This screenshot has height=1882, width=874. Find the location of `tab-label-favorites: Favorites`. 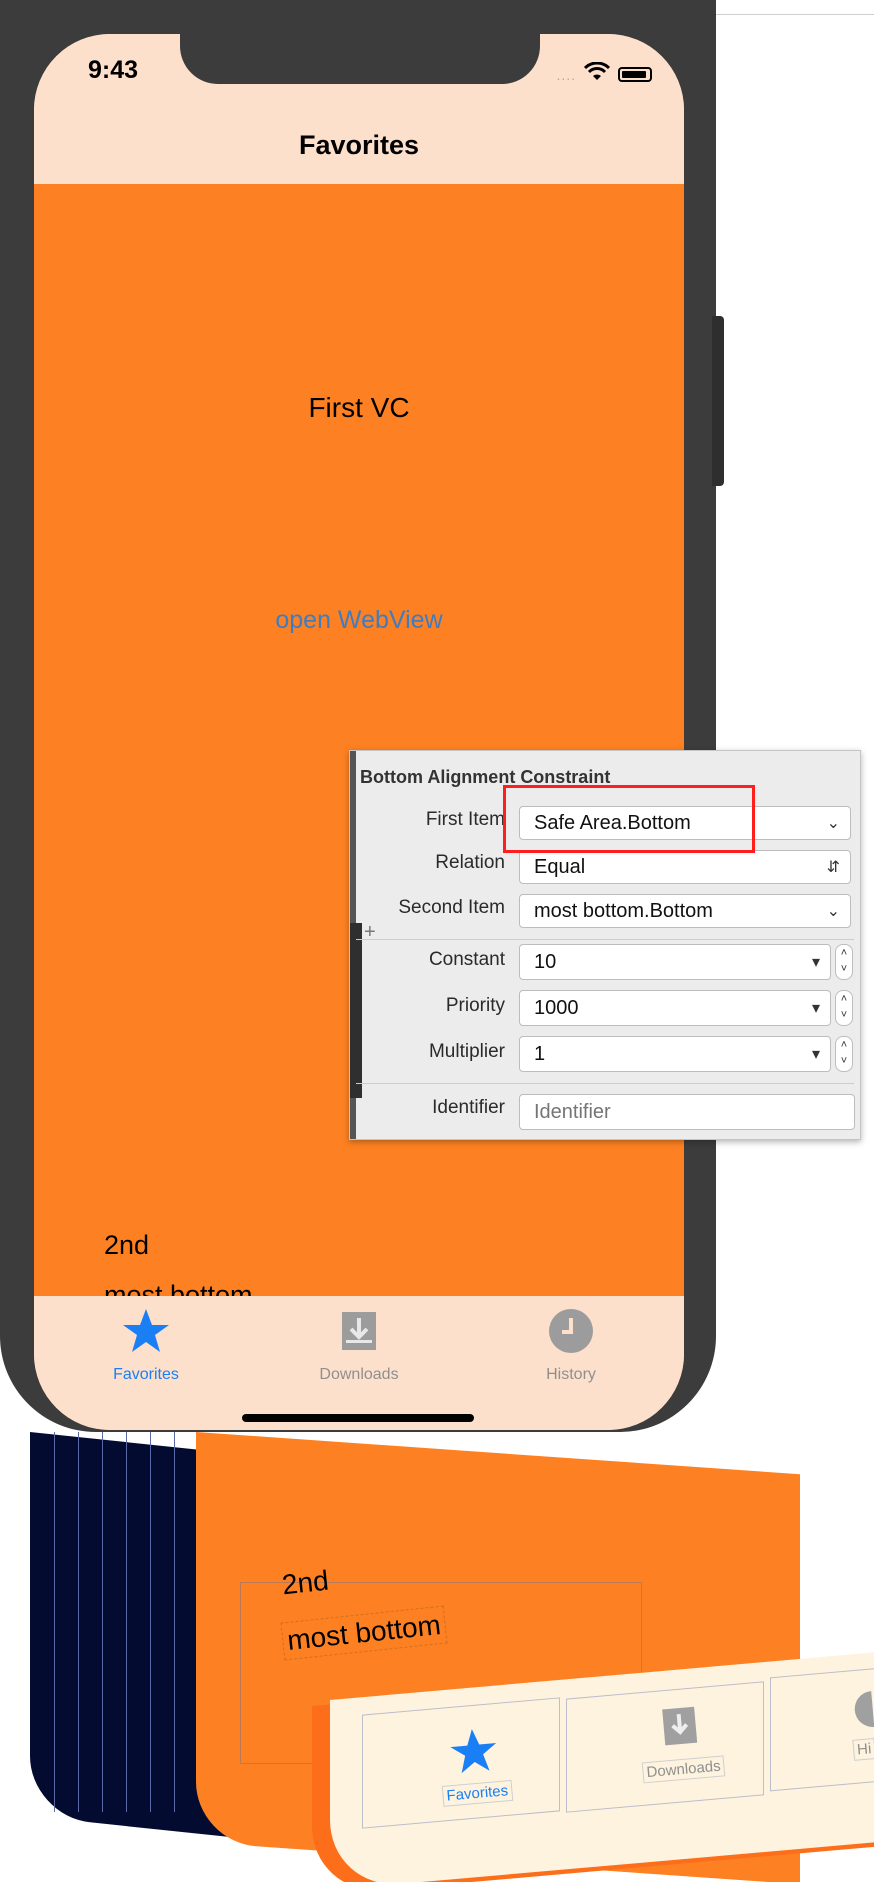

tab-label-favorites: Favorites is located at coordinates (146, 1374).